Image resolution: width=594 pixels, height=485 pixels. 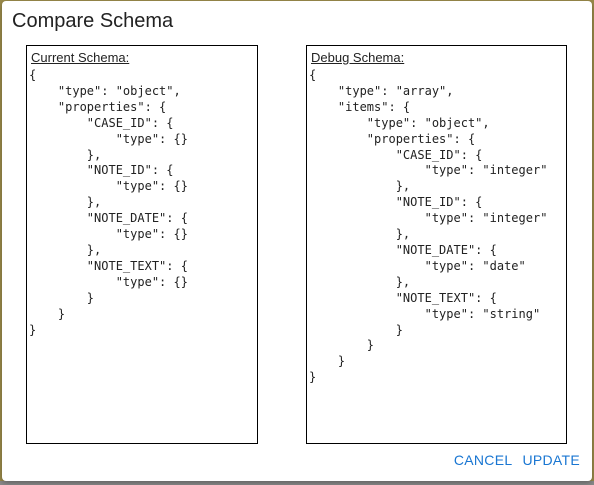 What do you see at coordinates (80, 57) in the screenshot?
I see `current-schema-label: Current Schema:` at bounding box center [80, 57].